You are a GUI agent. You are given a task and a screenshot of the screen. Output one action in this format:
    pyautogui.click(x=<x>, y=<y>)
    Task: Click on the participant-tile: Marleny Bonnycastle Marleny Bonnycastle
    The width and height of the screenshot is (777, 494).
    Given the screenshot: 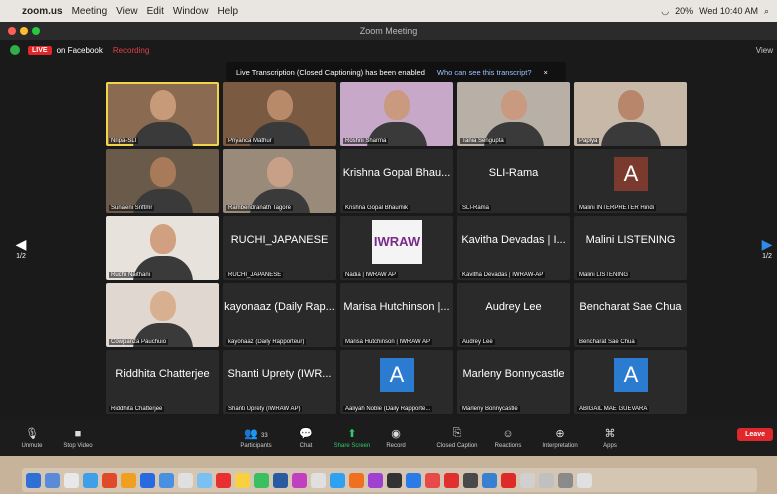 What is the action you would take?
    pyautogui.click(x=513, y=382)
    